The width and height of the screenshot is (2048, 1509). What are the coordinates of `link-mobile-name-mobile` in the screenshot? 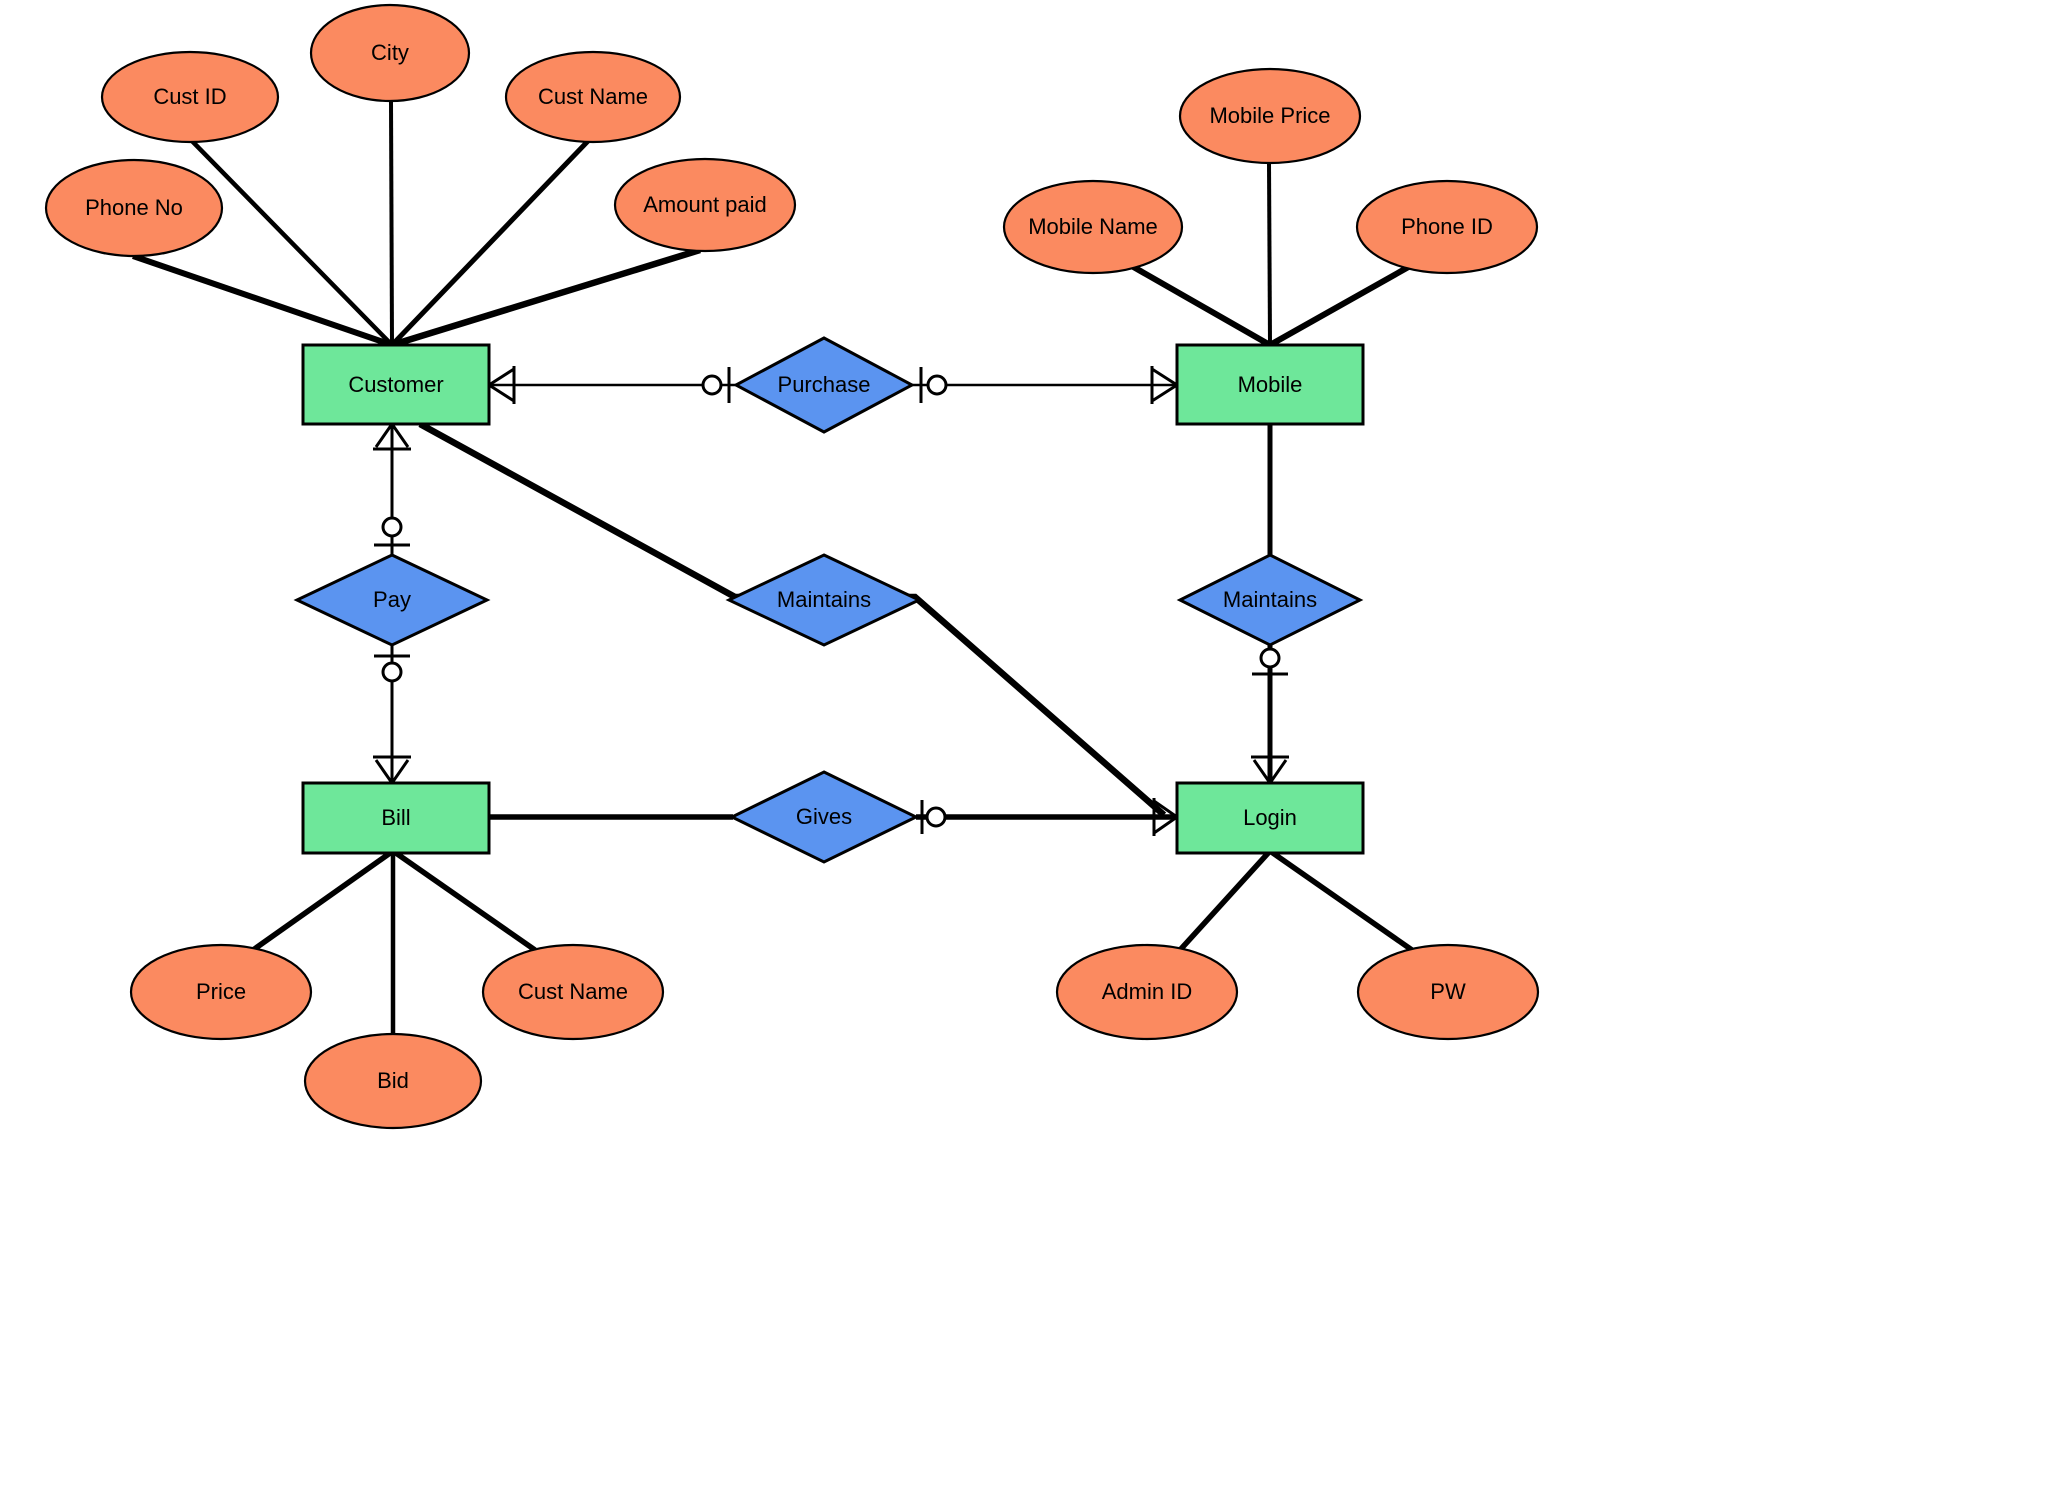 It's located at (1200, 305).